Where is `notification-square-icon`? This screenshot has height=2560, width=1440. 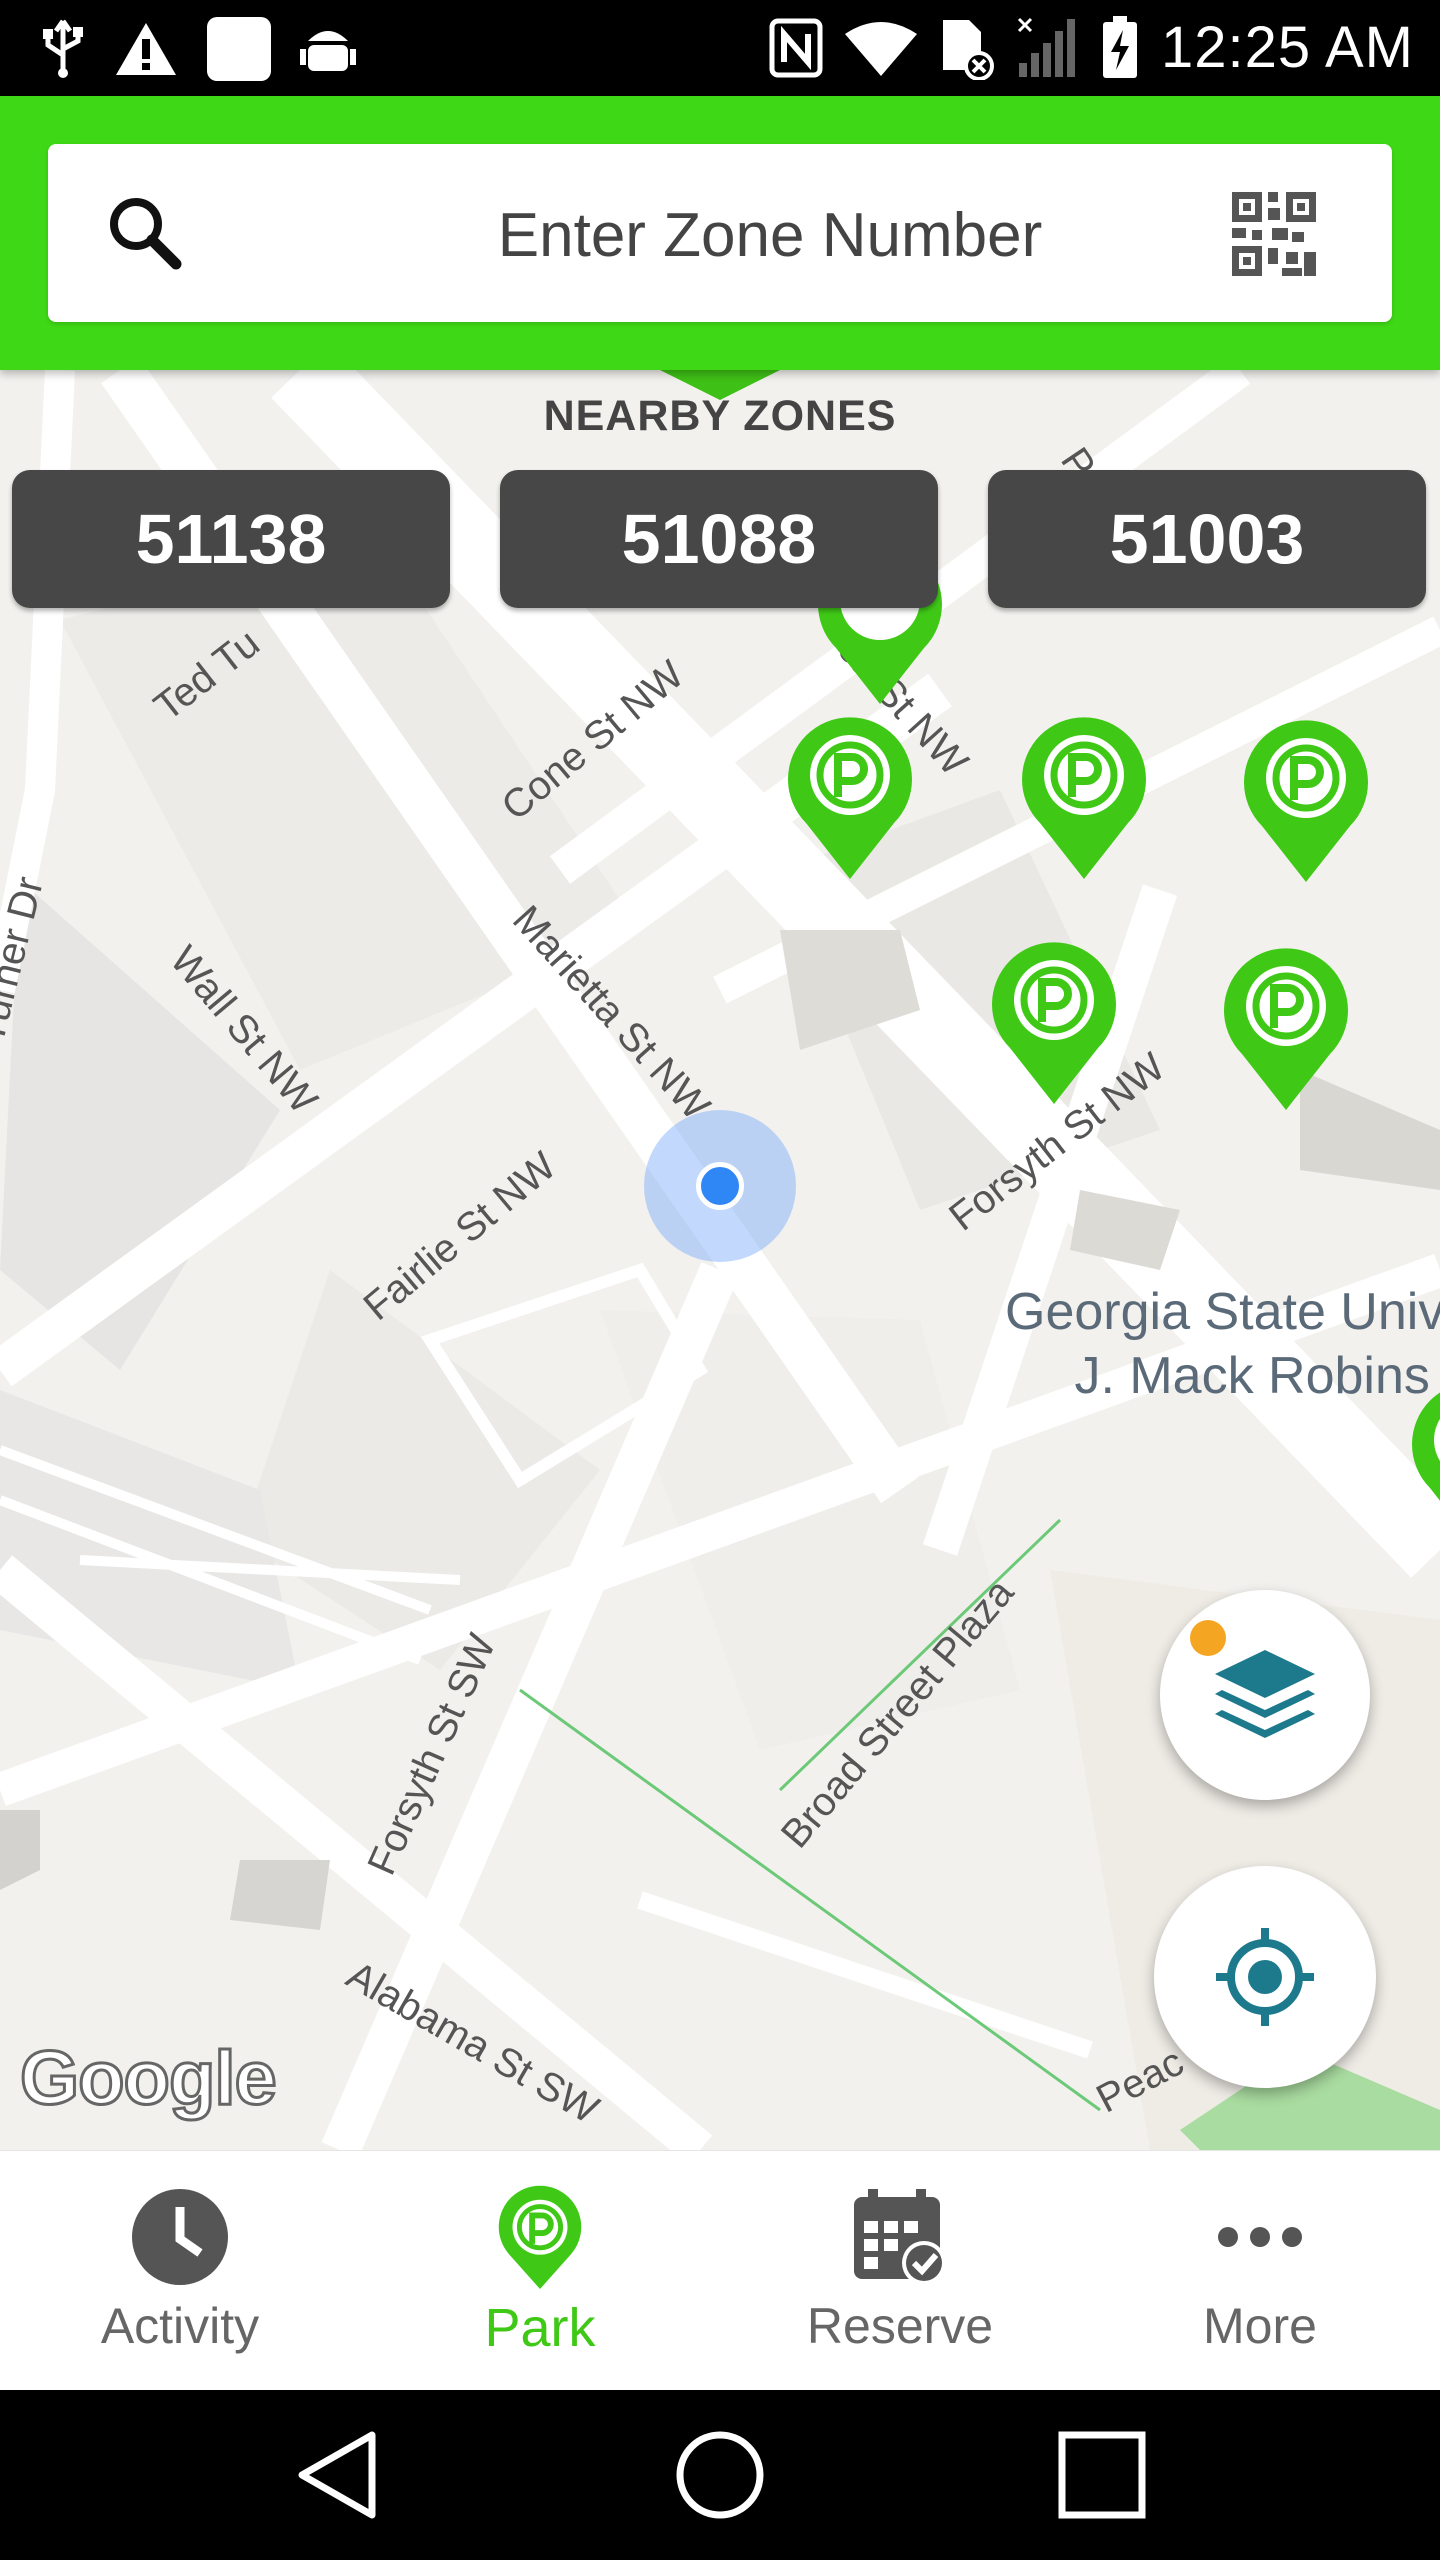
notification-square-icon is located at coordinates (239, 49).